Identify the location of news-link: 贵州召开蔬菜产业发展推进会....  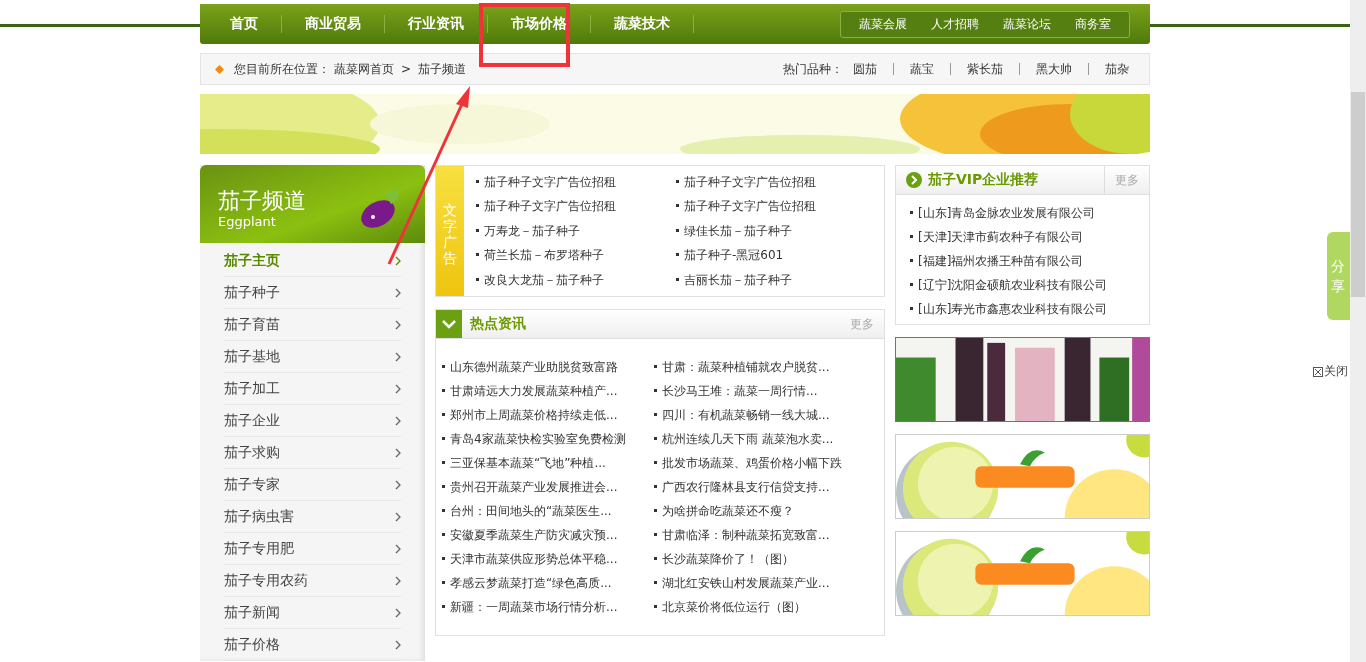
(548, 487).